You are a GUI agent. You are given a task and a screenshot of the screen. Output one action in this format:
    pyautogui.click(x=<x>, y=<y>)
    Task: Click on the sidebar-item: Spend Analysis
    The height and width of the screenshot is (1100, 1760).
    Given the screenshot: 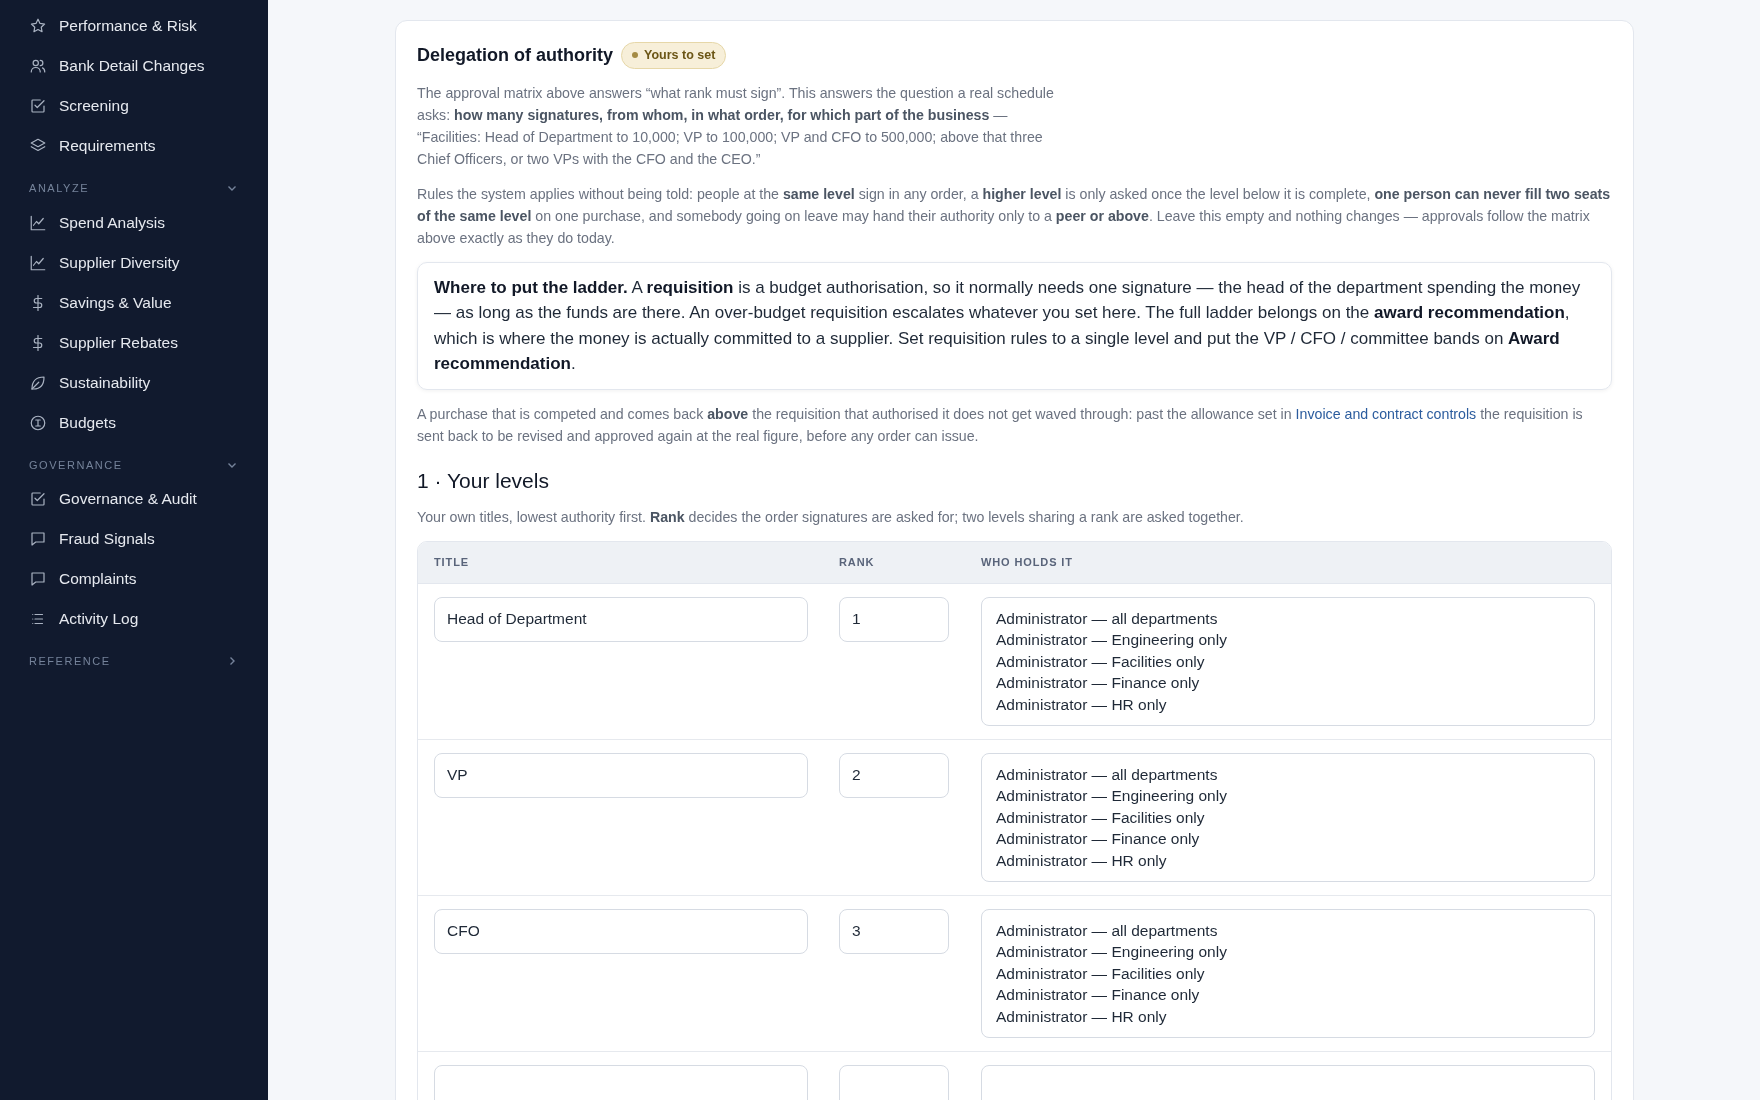 What is the action you would take?
    pyautogui.click(x=134, y=222)
    